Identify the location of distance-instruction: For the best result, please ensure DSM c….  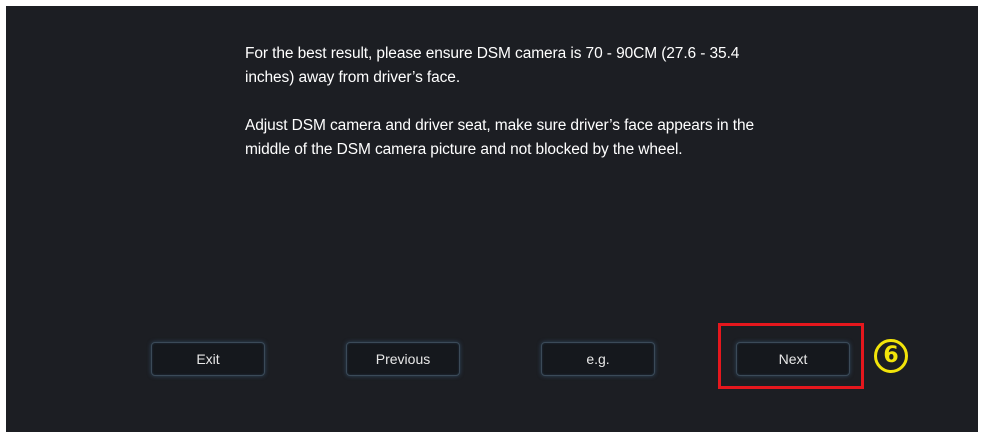
(492, 65).